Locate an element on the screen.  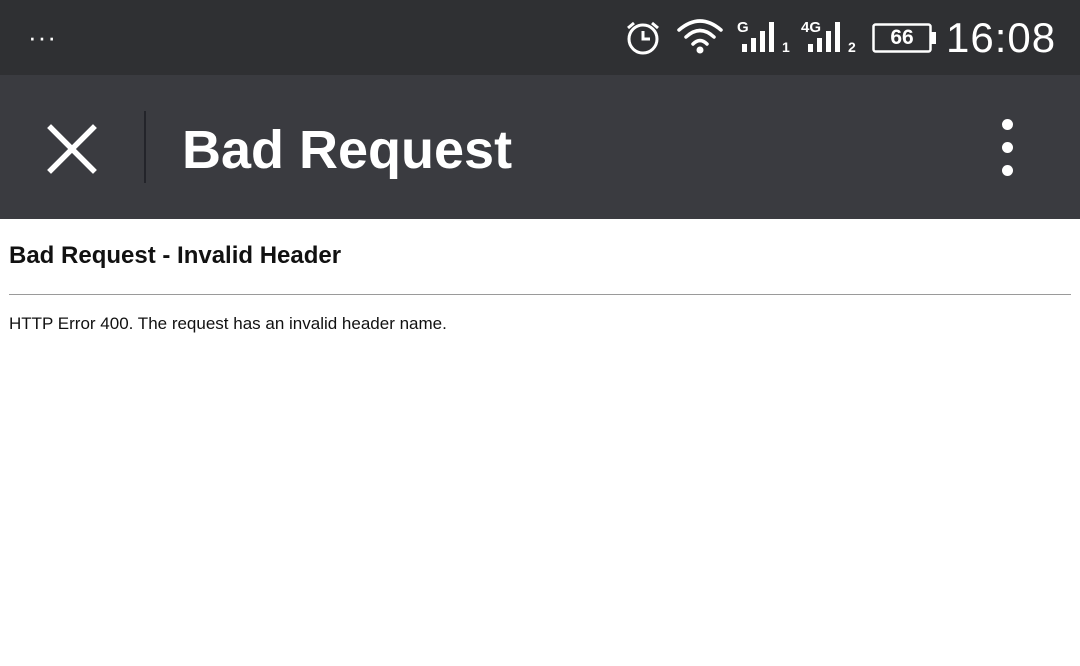
signal-sim2-icon: 4G 2 is located at coordinates (828, 37).